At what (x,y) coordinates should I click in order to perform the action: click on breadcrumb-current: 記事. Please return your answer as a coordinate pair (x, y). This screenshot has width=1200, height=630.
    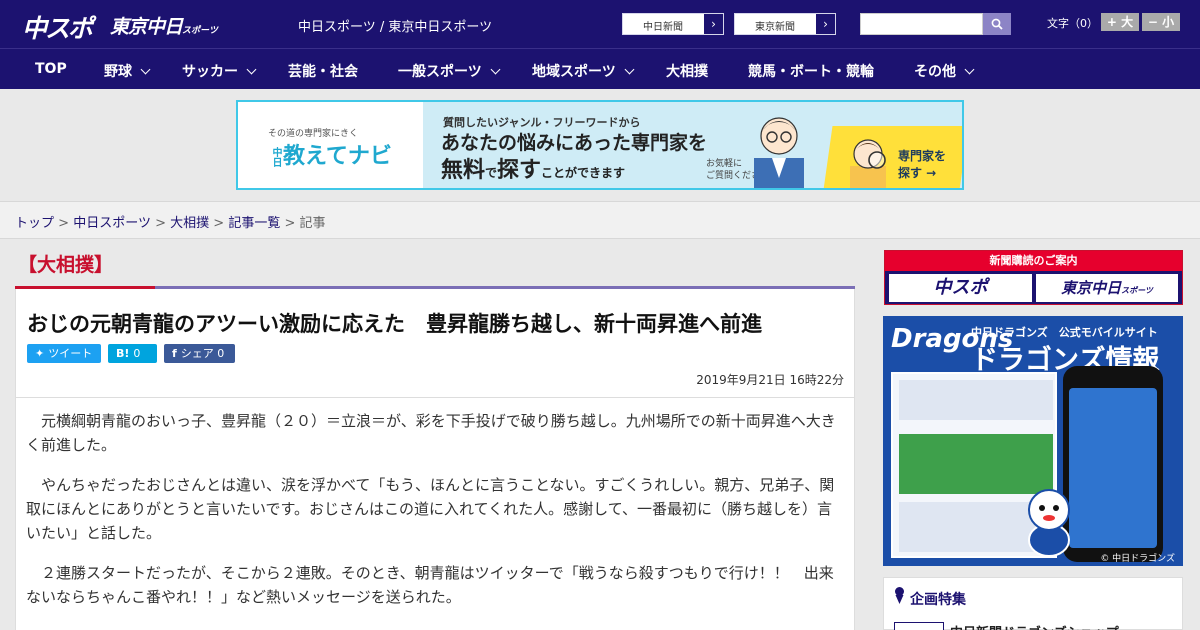
    Looking at the image, I should click on (312, 223).